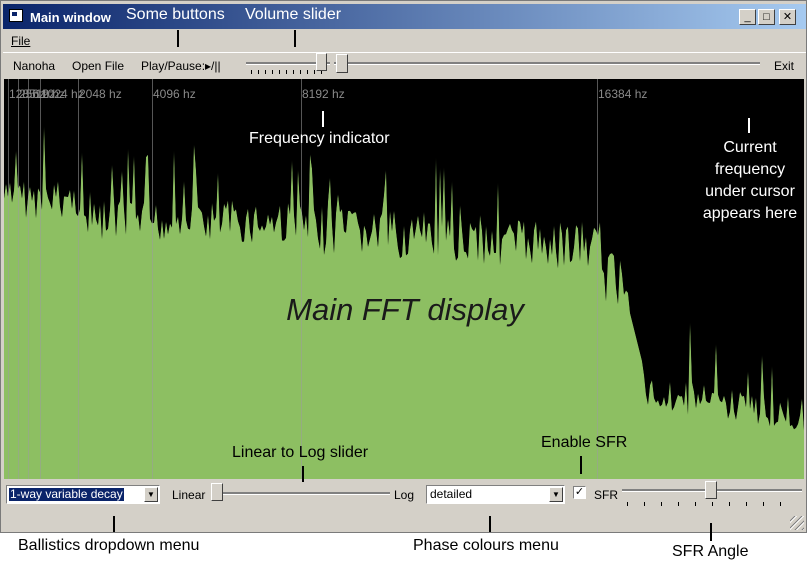 The image size is (809, 563). I want to click on pointer-ballistics, so click(114, 524).